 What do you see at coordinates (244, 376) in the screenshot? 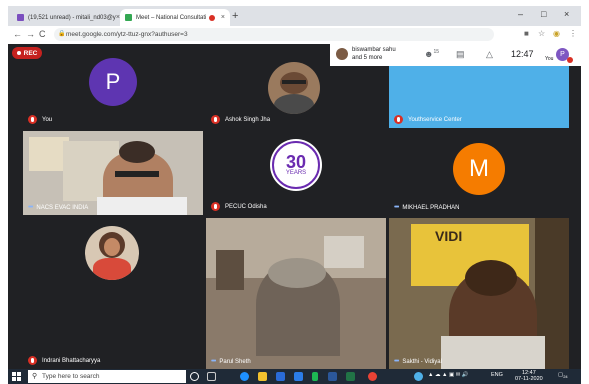
I see `edge-icon` at bounding box center [244, 376].